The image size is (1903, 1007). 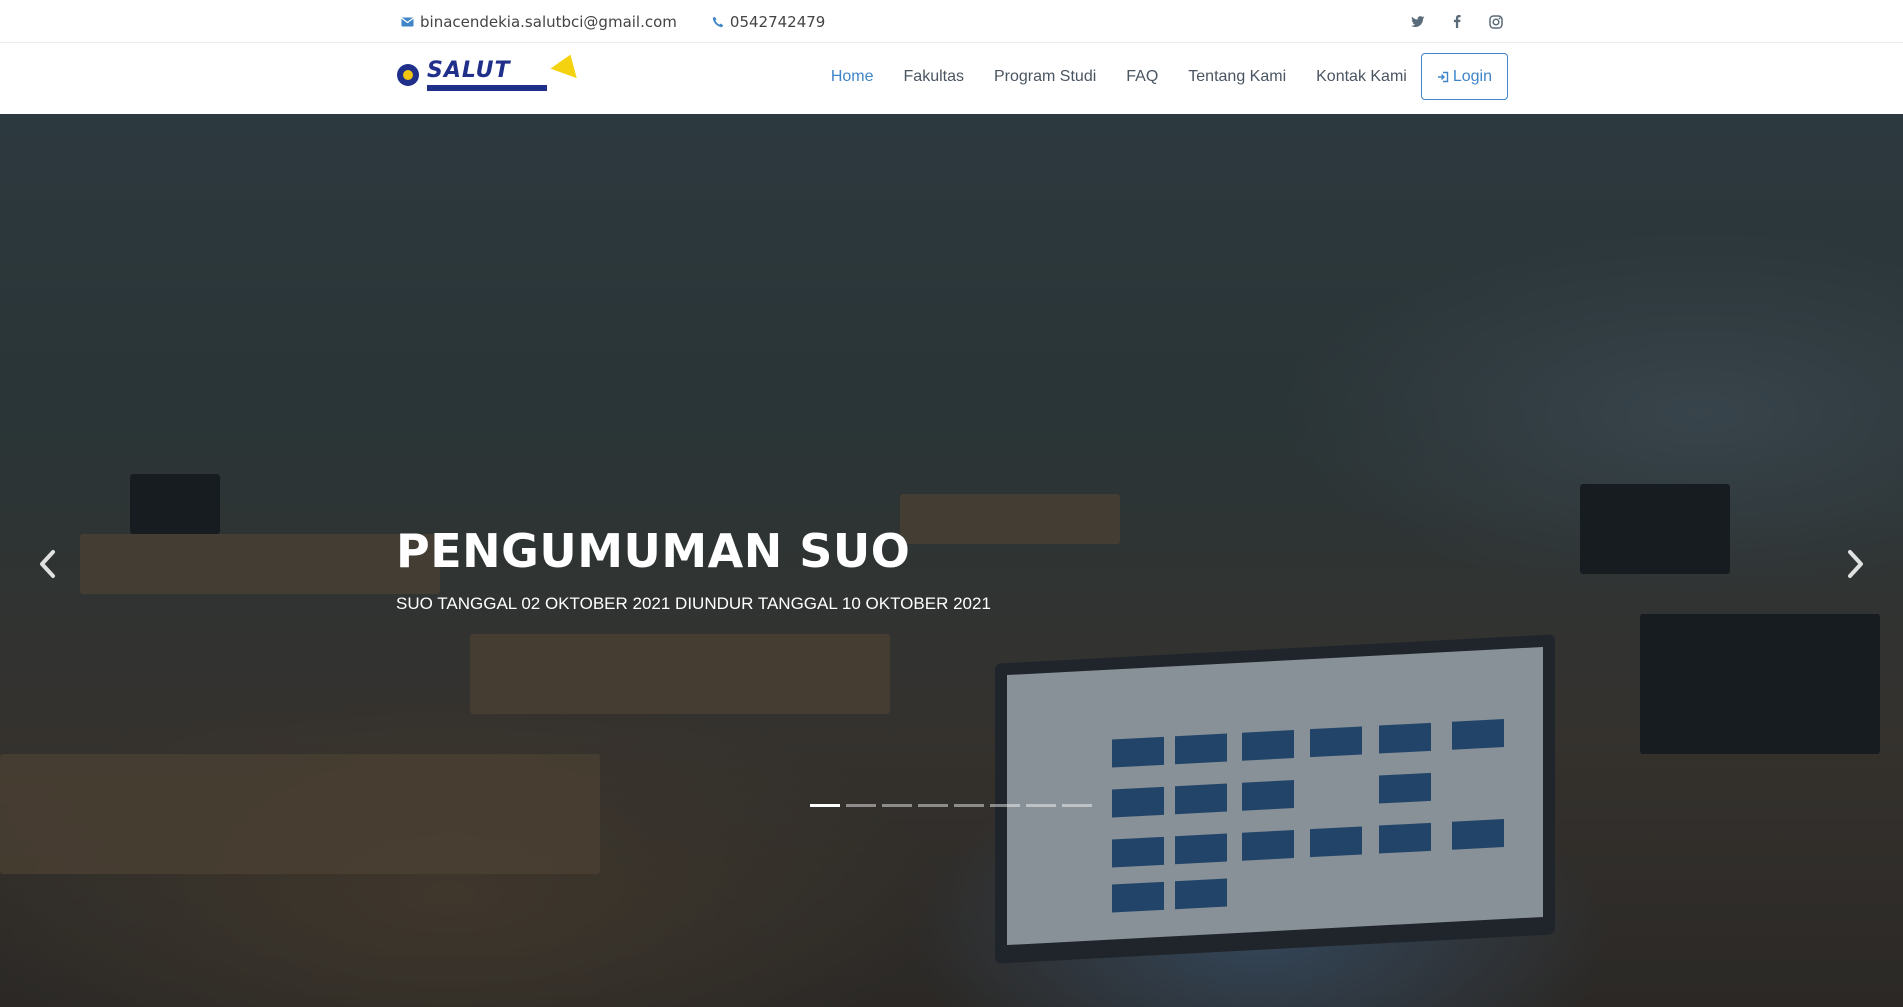 What do you see at coordinates (718, 22) in the screenshot?
I see `phone-icon` at bounding box center [718, 22].